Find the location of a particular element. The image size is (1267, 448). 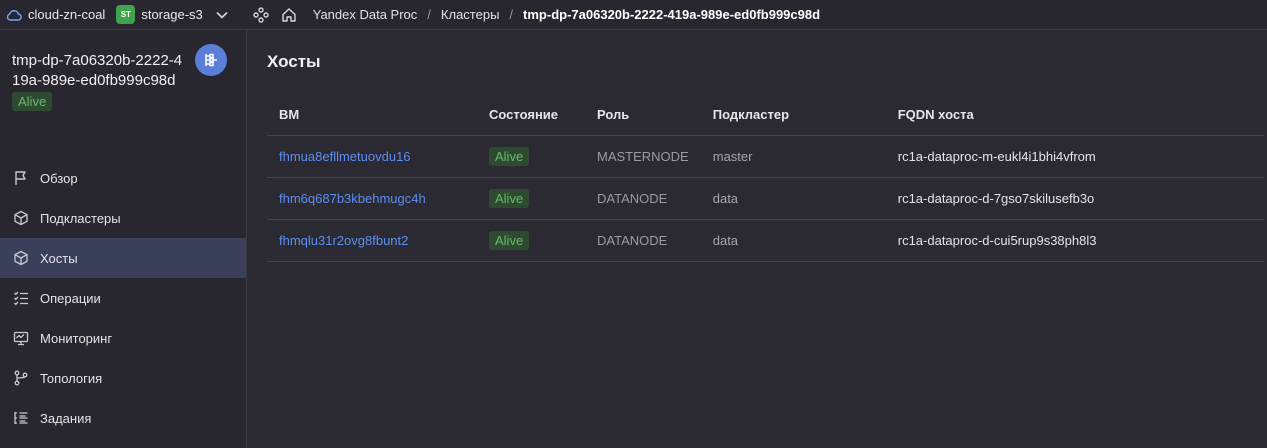

sidebar-item-label: Операции is located at coordinates (70, 298).